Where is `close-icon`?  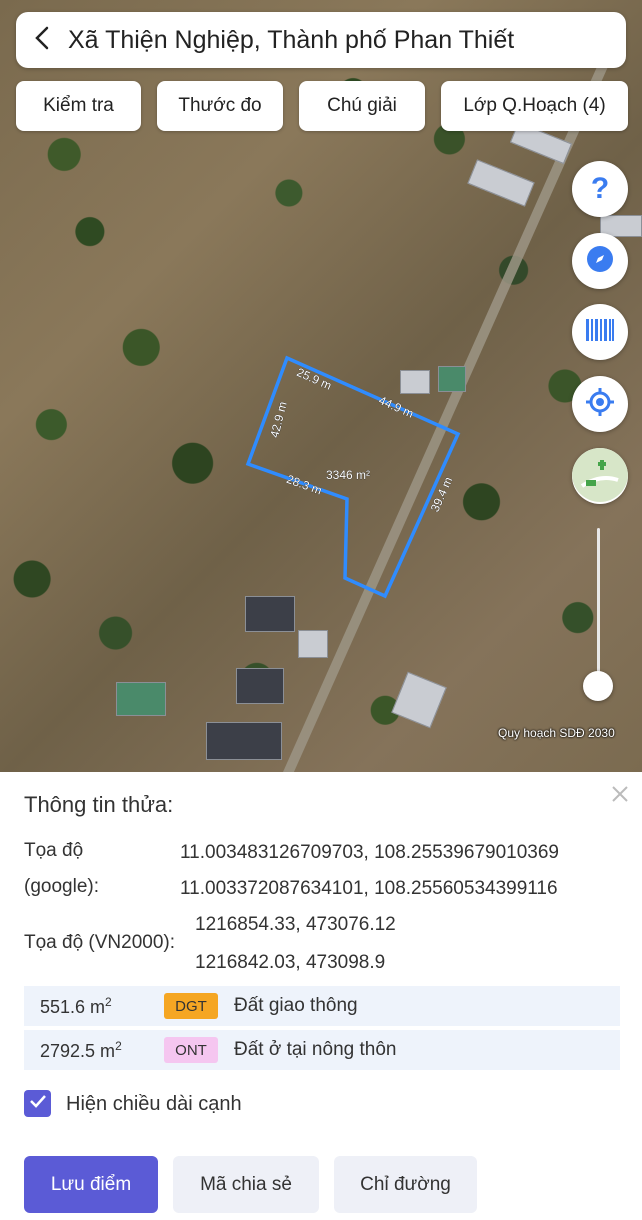
close-icon is located at coordinates (620, 796).